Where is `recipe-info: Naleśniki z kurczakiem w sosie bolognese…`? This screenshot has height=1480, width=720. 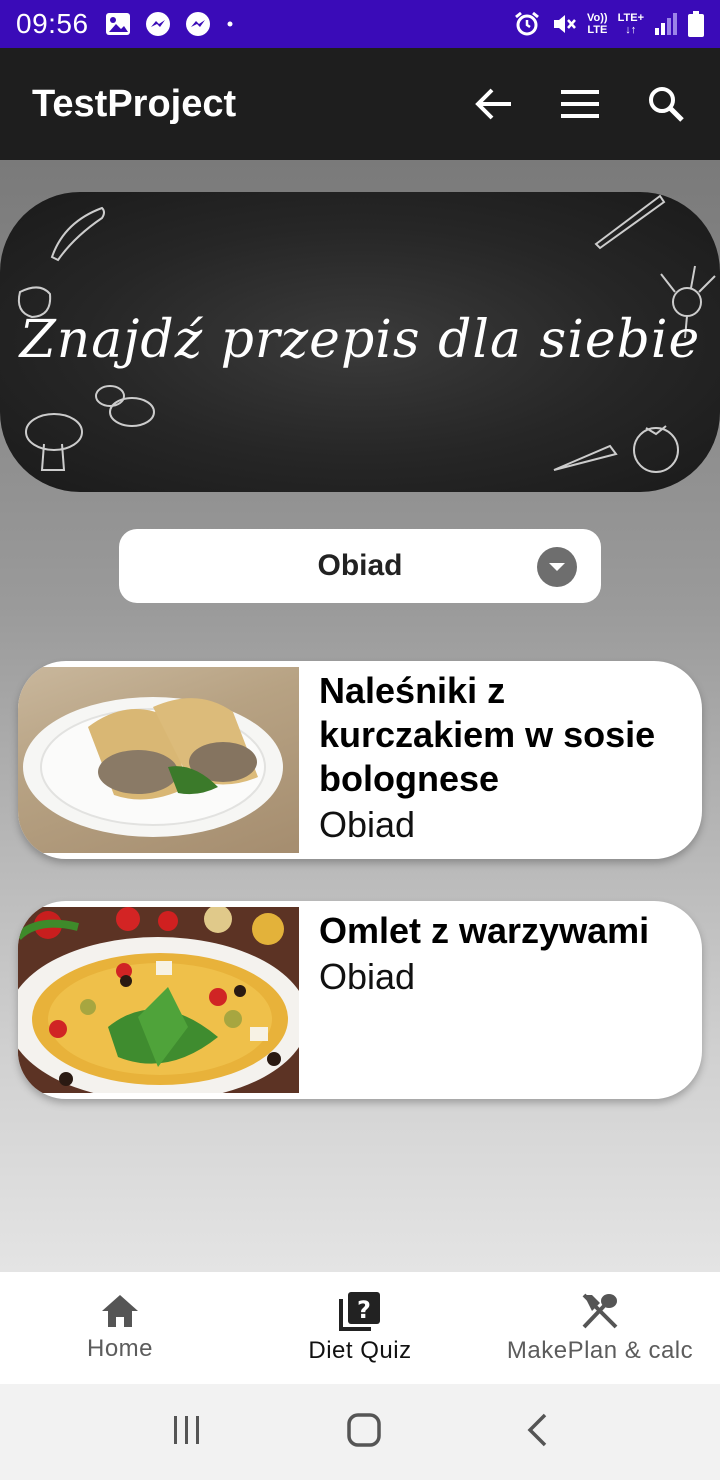
recipe-info: Naleśniki z kurczakiem w sosie bolognese… is located at coordinates (500, 760).